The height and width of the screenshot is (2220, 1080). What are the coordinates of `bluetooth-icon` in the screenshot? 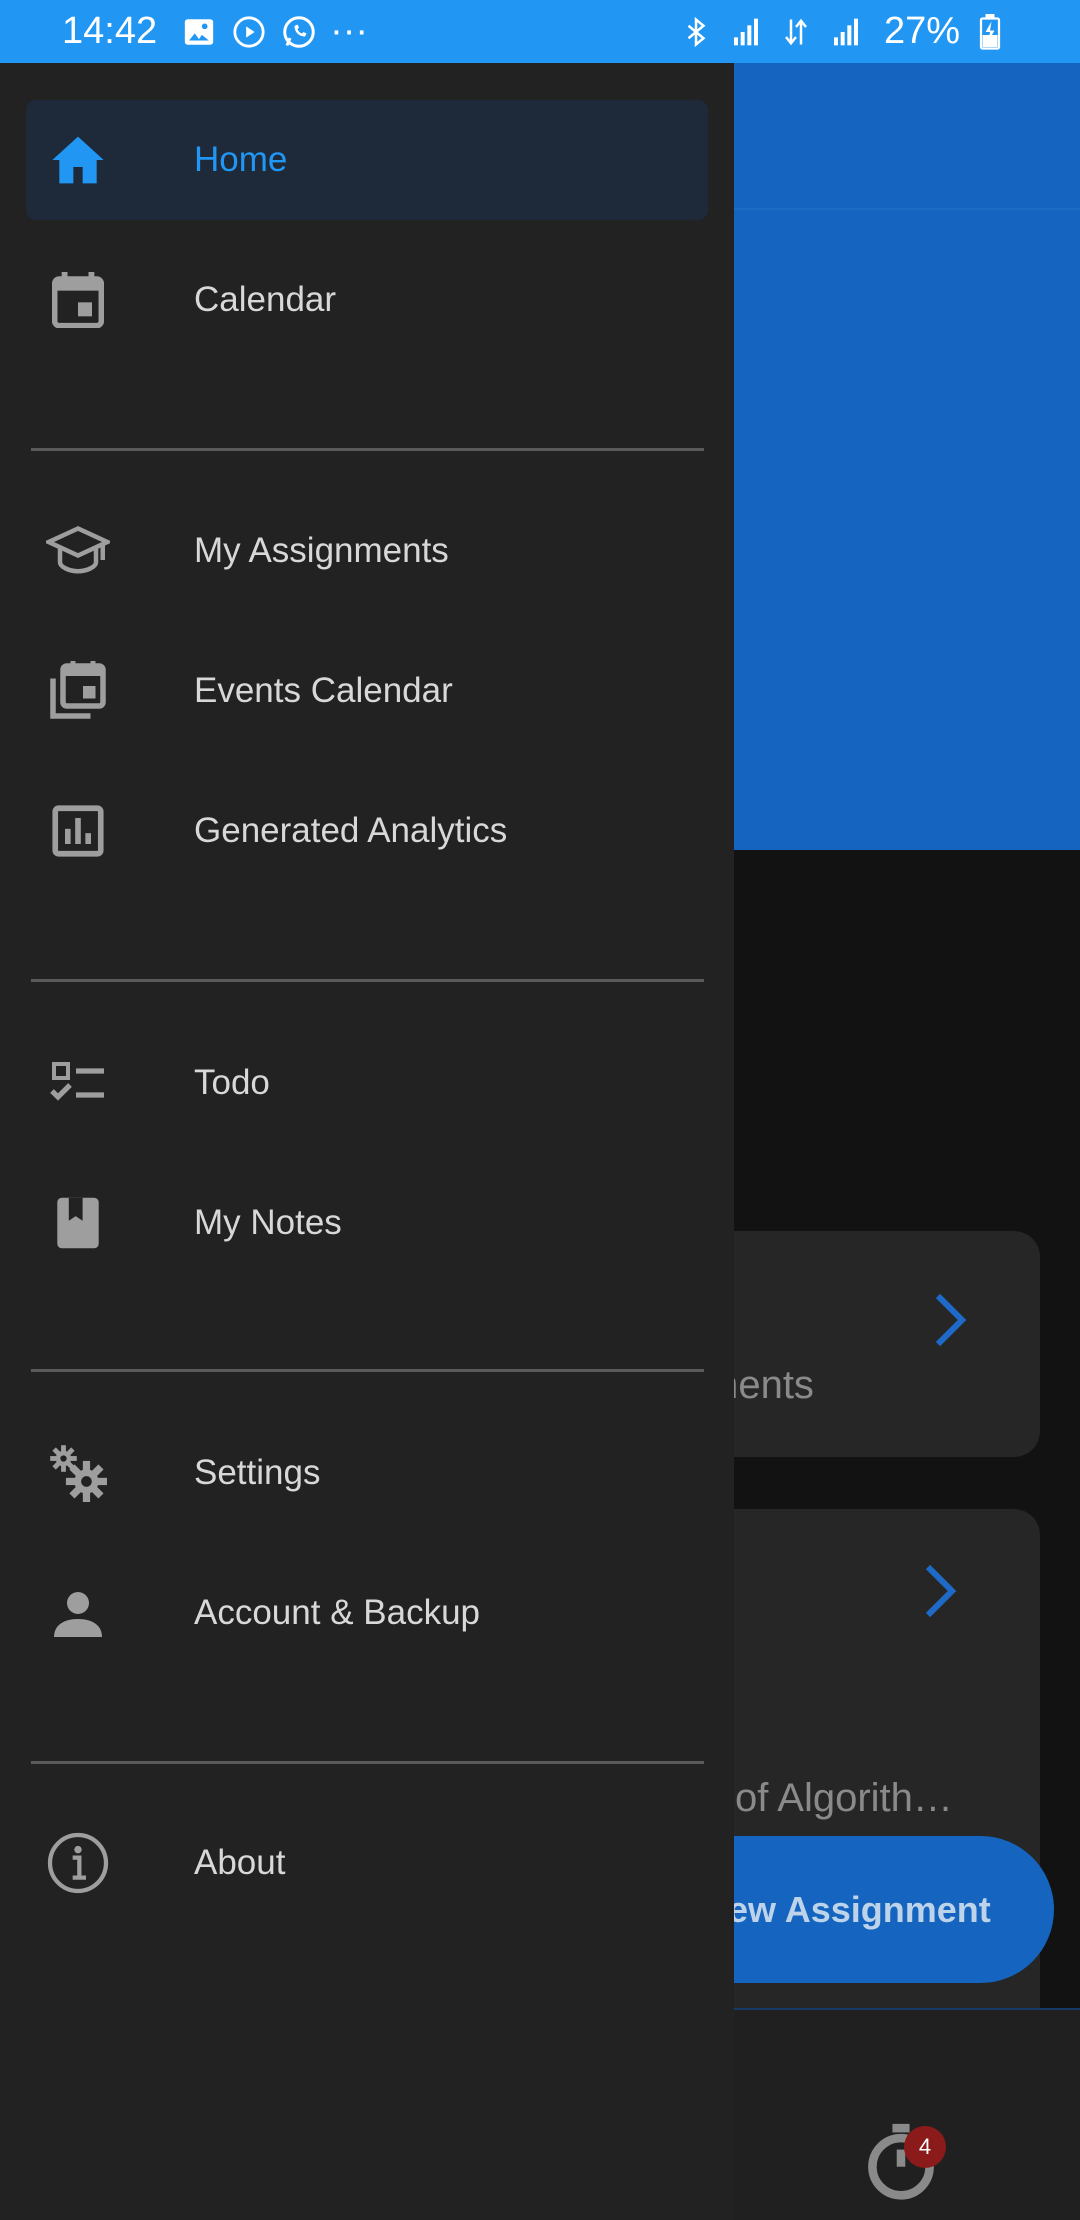 It's located at (696, 32).